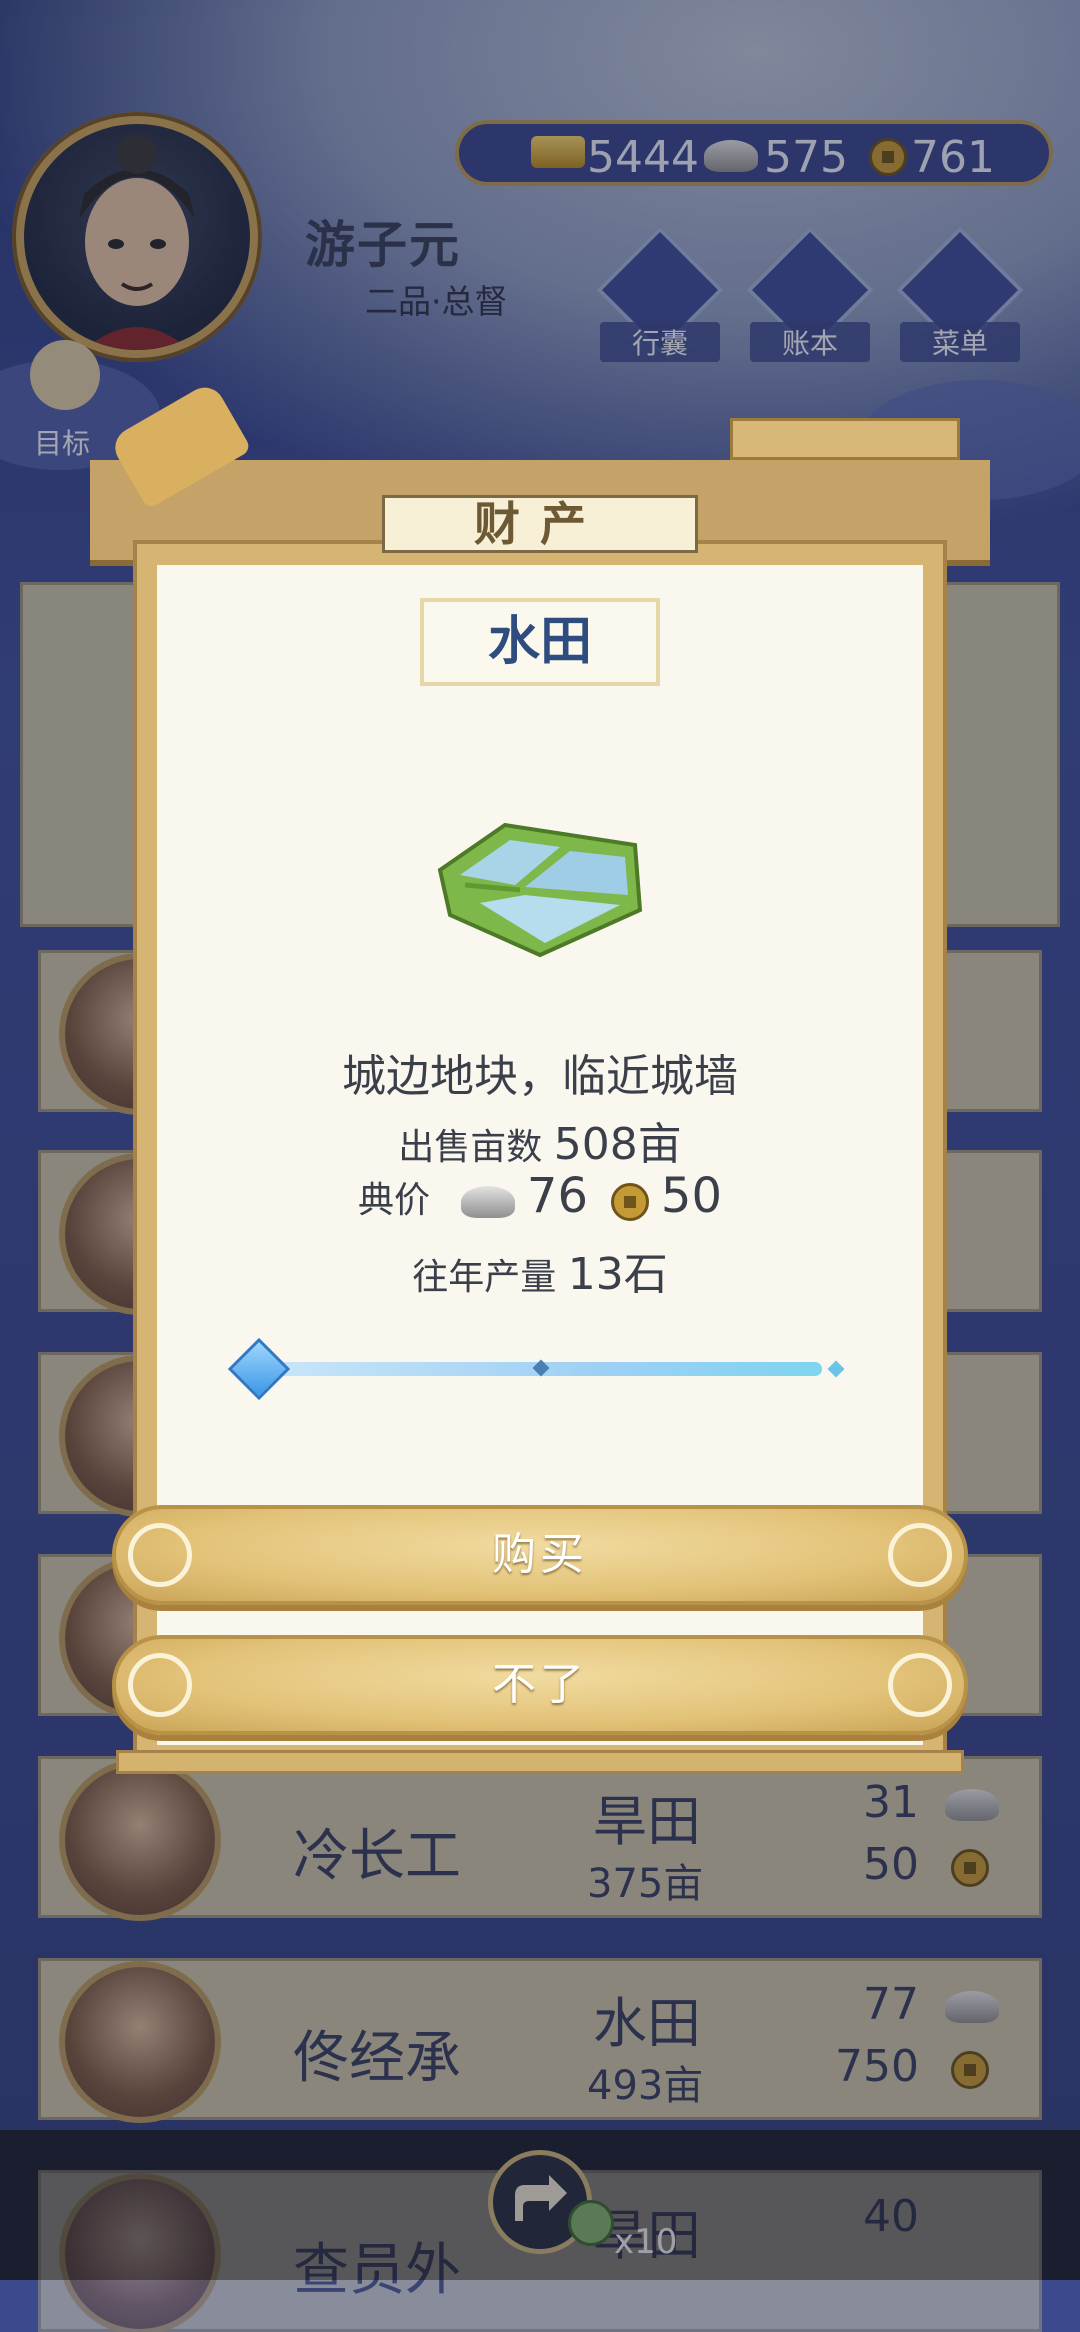  I want to click on price-row: 典价 76 50, so click(540, 1196).